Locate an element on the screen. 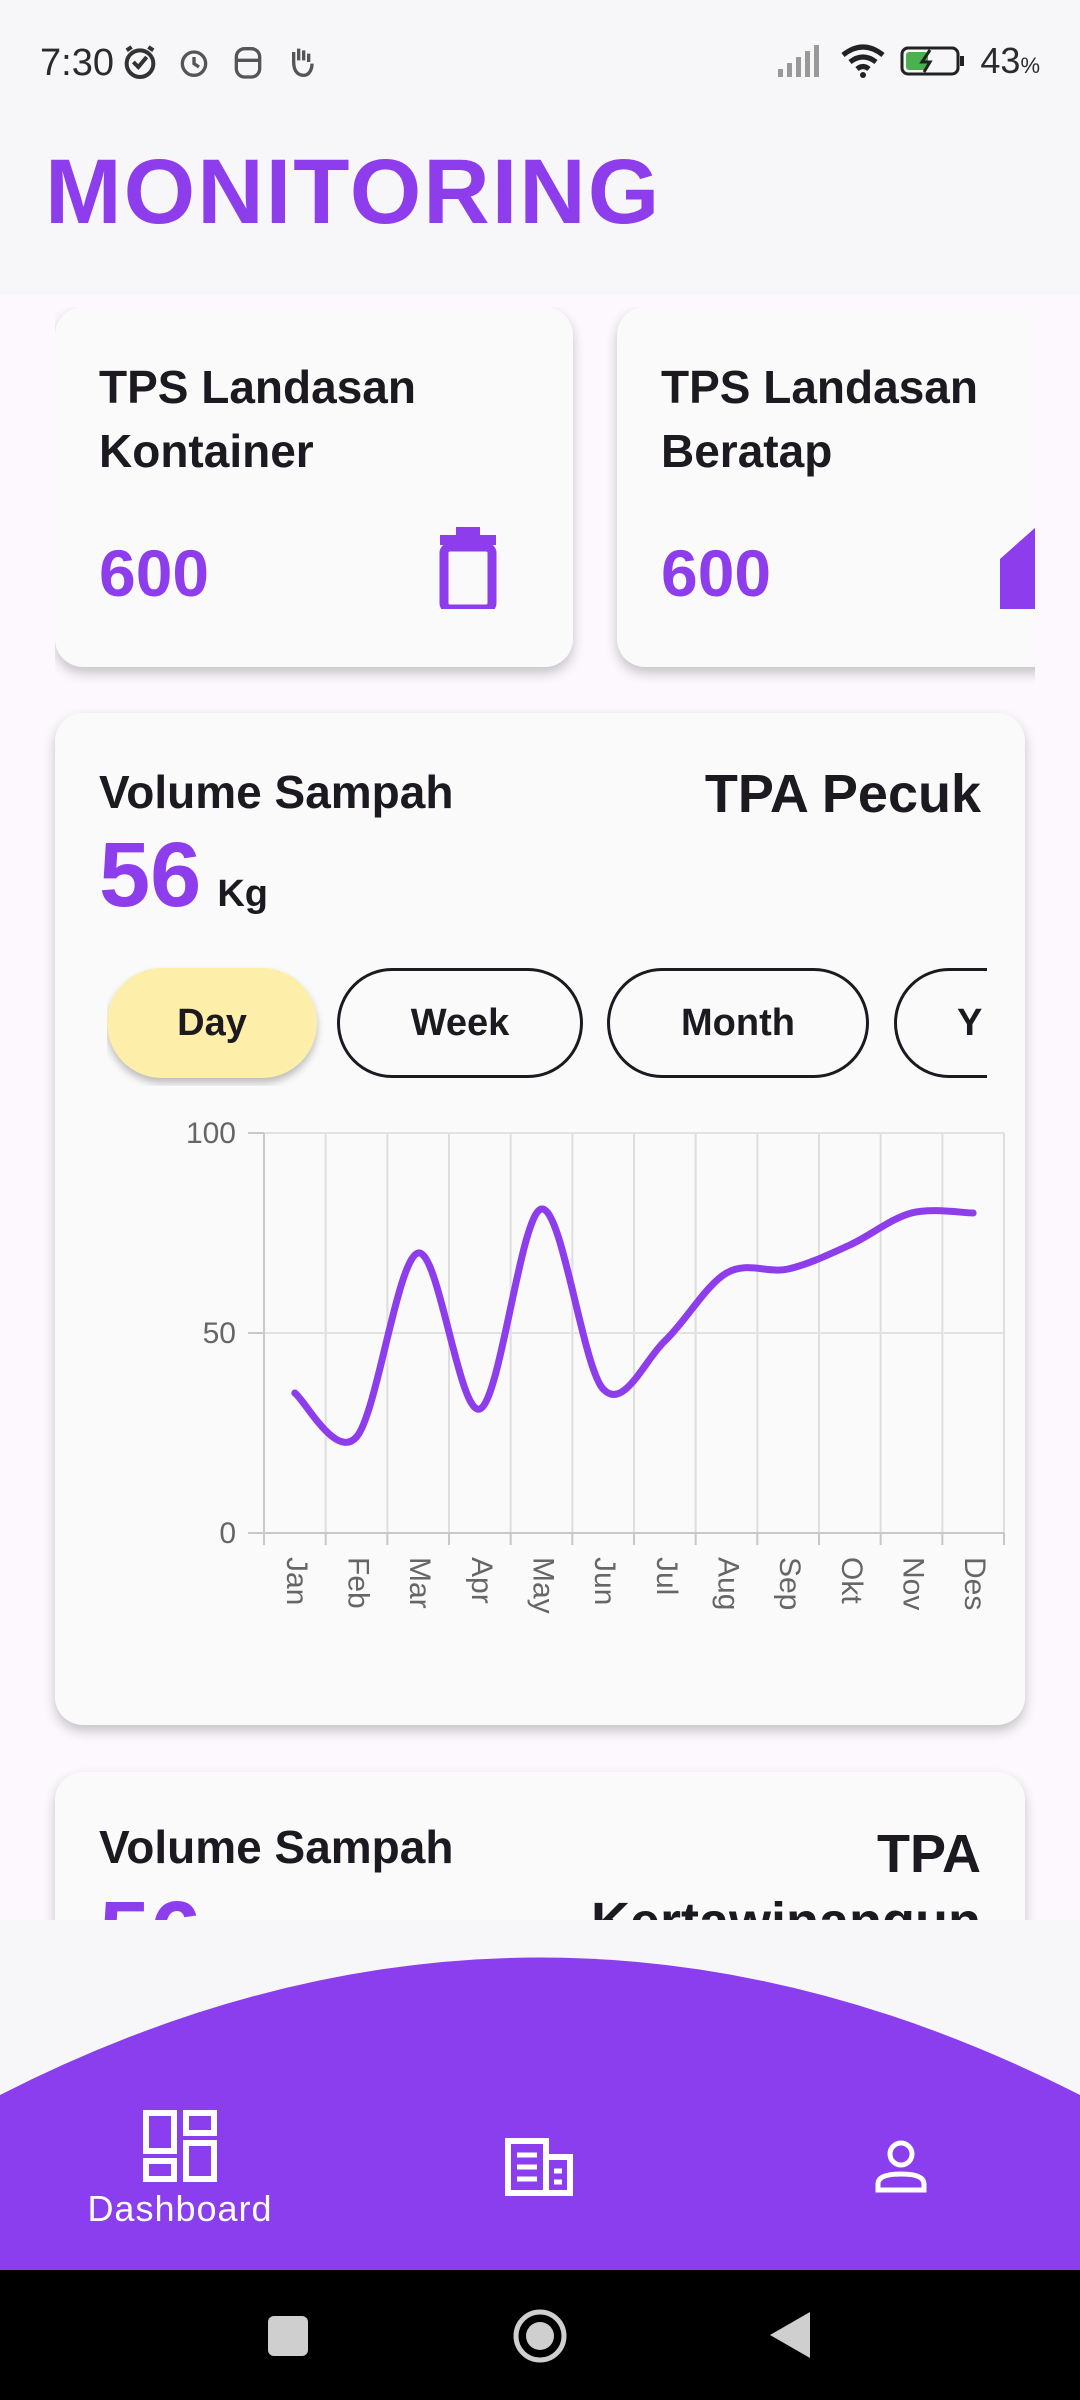 The image size is (1080, 2400). x-tick-label: Aug is located at coordinates (728, 1583).